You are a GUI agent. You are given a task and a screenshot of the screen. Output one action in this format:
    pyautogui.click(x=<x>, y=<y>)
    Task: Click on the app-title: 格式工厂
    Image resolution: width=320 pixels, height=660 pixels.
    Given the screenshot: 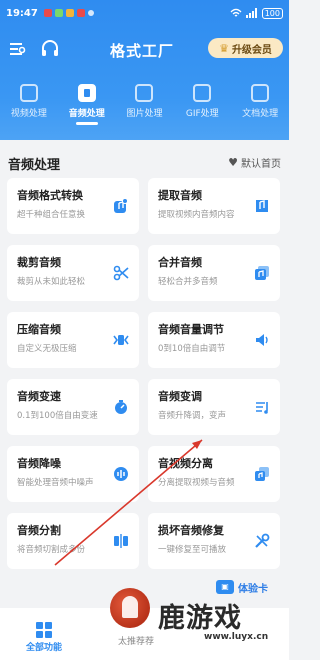 What is the action you would take?
    pyautogui.click(x=142, y=51)
    